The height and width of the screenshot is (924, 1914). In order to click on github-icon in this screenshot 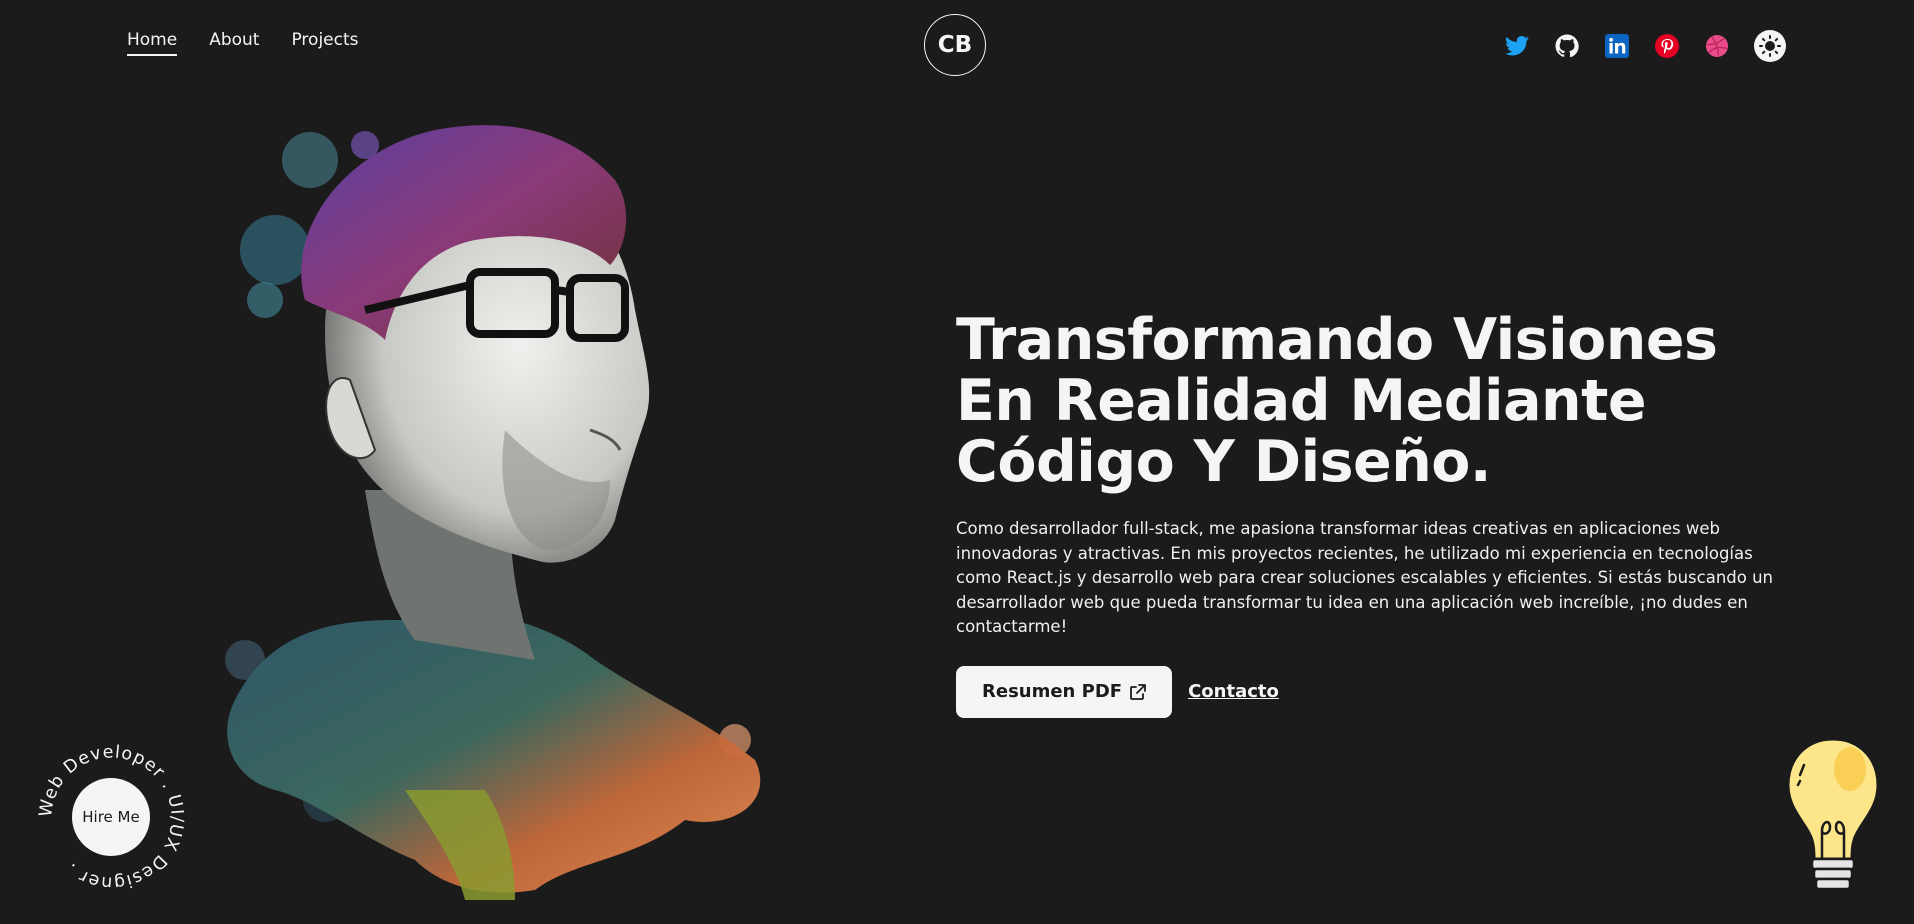, I will do `click(1567, 46)`.